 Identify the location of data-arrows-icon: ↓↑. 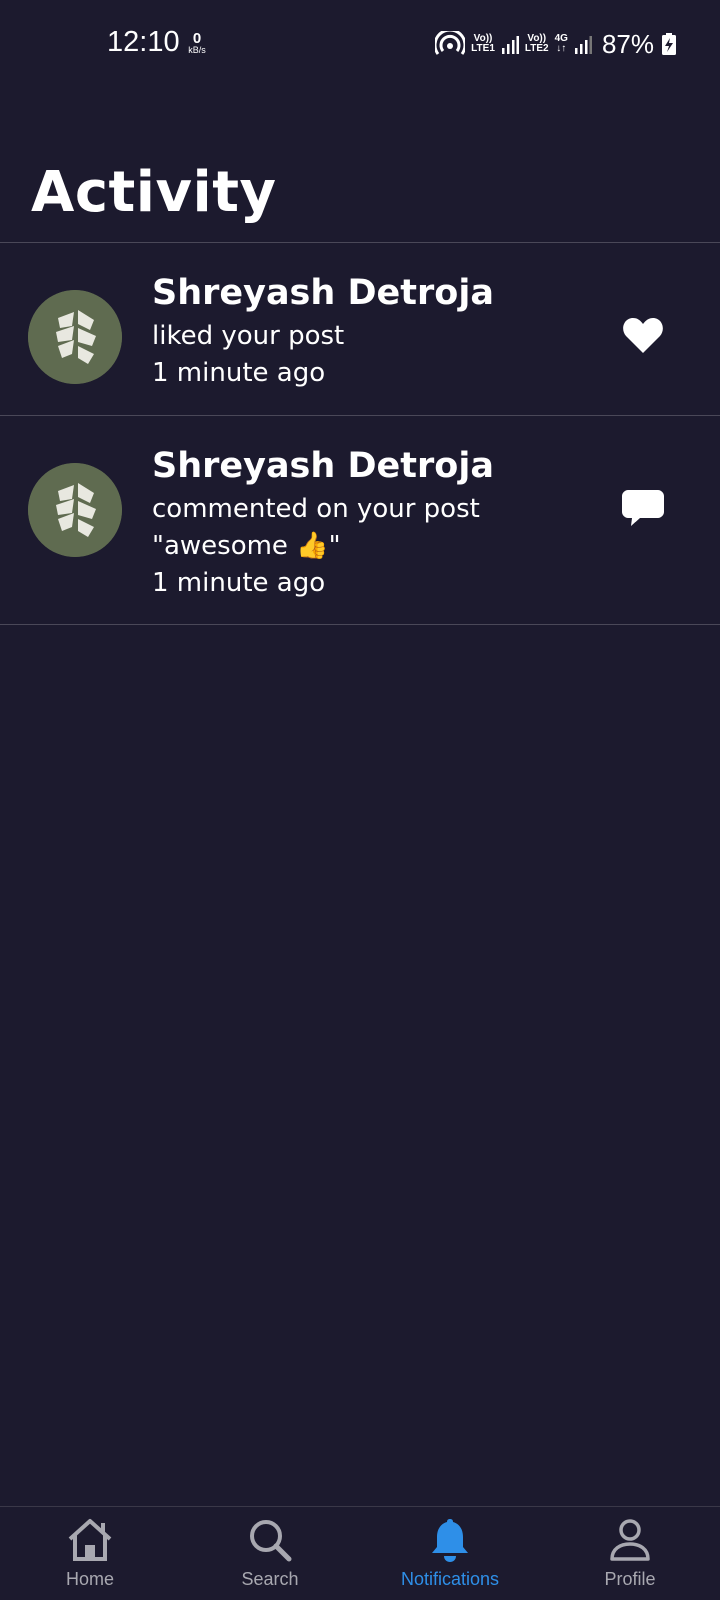
(561, 48).